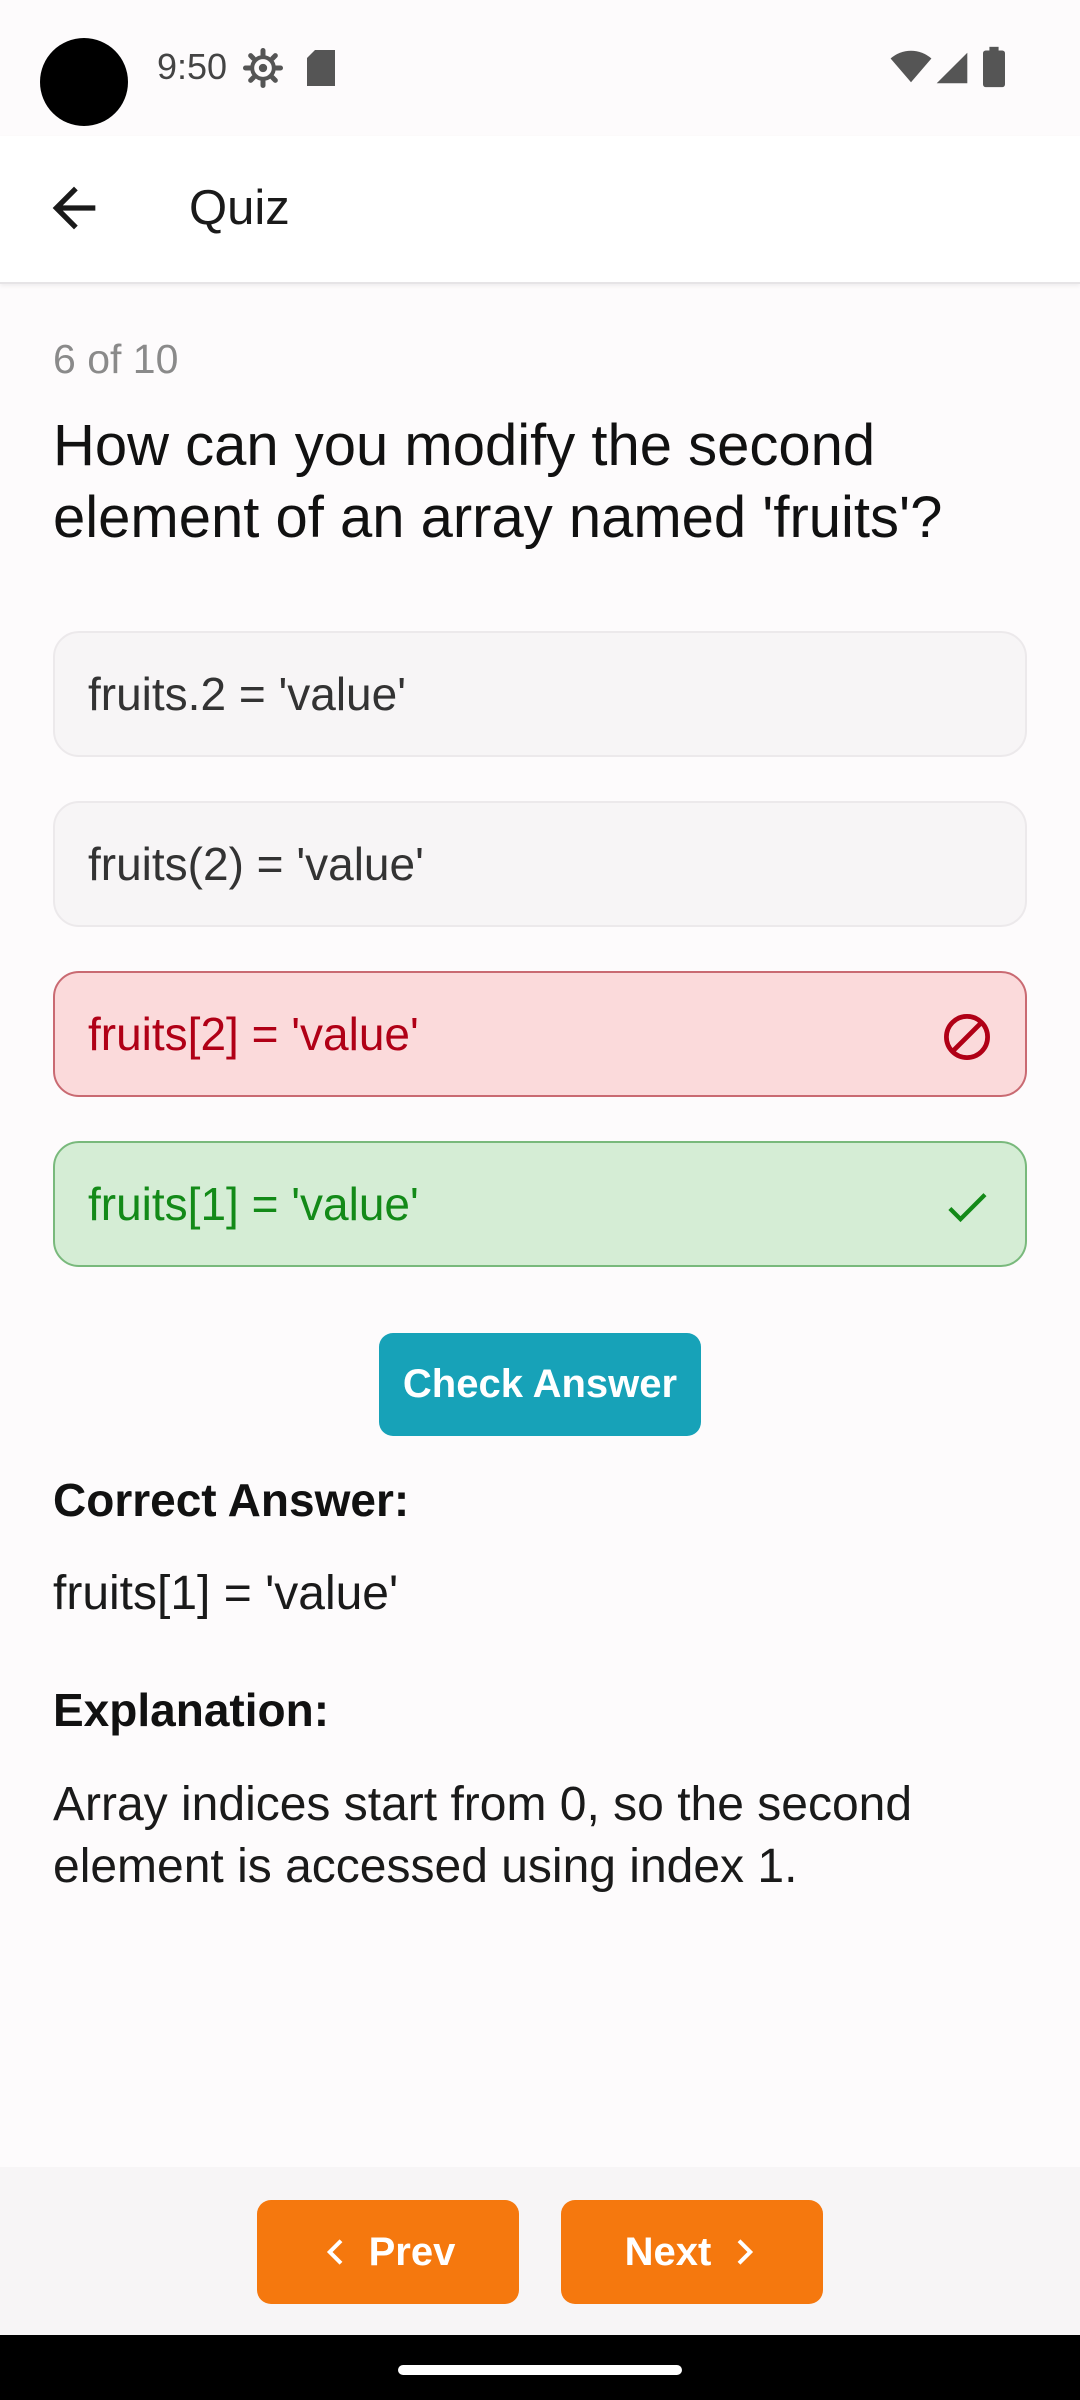 This screenshot has height=2400, width=1080. I want to click on correct-answer-label: Correct Answer:, so click(231, 1500).